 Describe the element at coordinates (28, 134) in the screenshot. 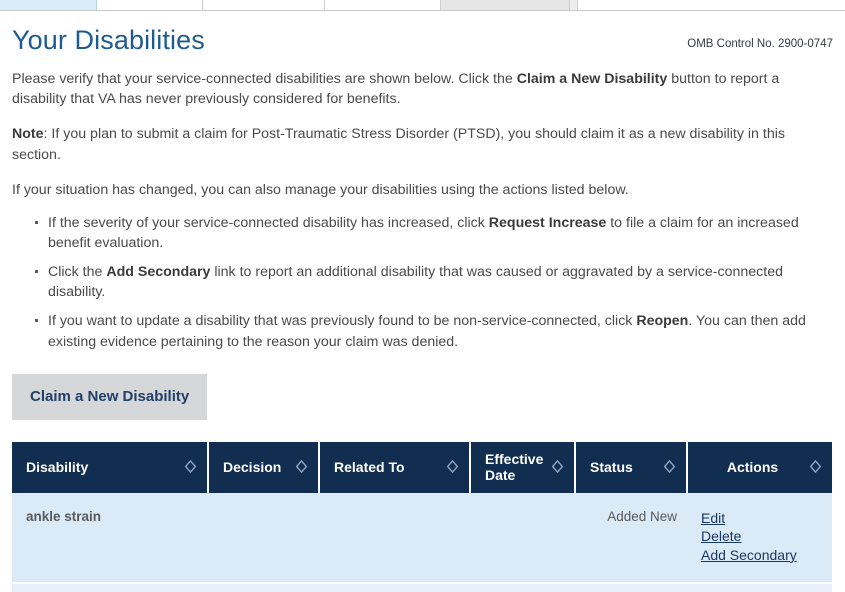

I see `note-label: Note` at that location.